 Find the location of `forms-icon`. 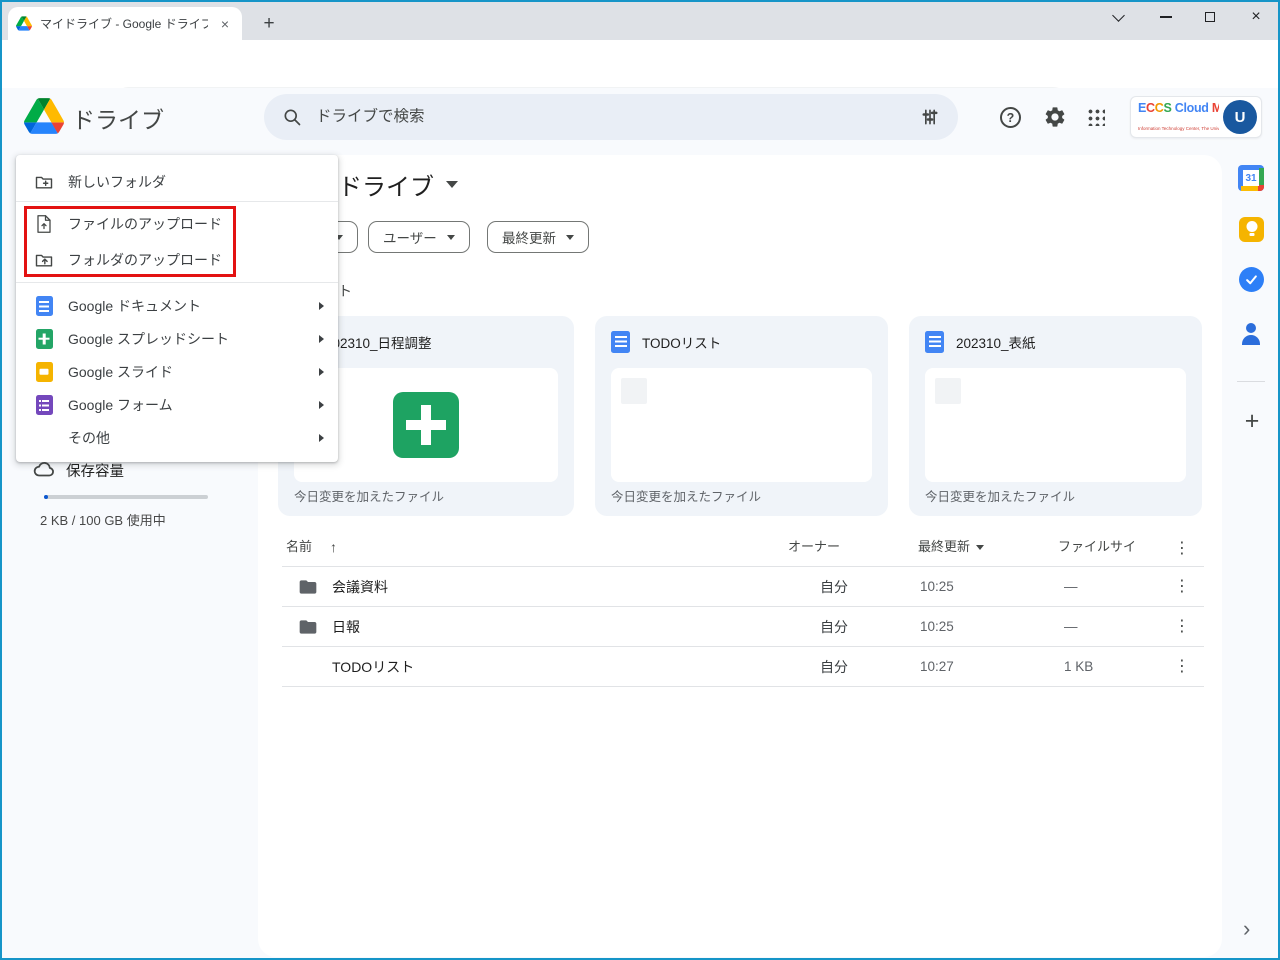

forms-icon is located at coordinates (44, 404).